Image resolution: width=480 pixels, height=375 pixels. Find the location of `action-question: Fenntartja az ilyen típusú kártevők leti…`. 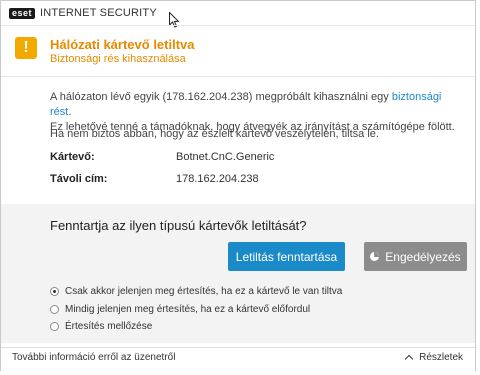

action-question: Fenntartja az ilyen típusú kártevők leti… is located at coordinates (178, 225).